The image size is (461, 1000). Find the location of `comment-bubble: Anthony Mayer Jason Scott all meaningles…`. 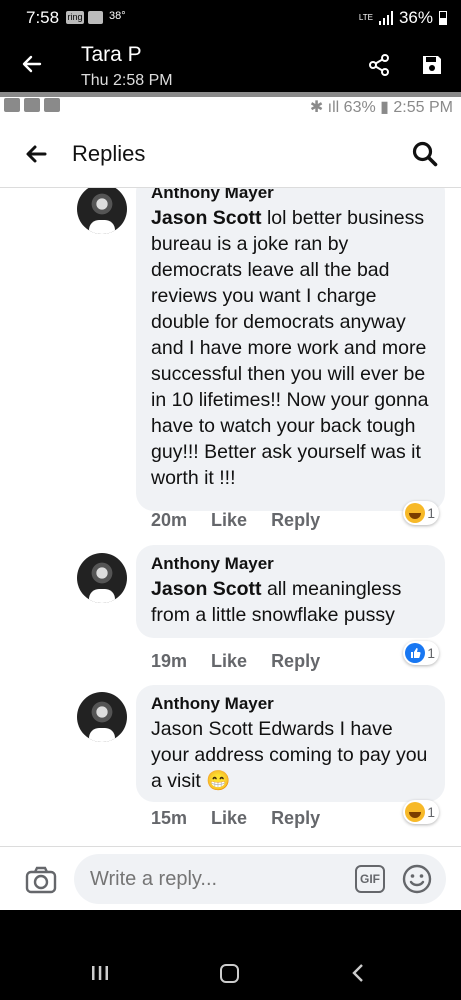

comment-bubble: Anthony Mayer Jason Scott all meaningles… is located at coordinates (290, 591).